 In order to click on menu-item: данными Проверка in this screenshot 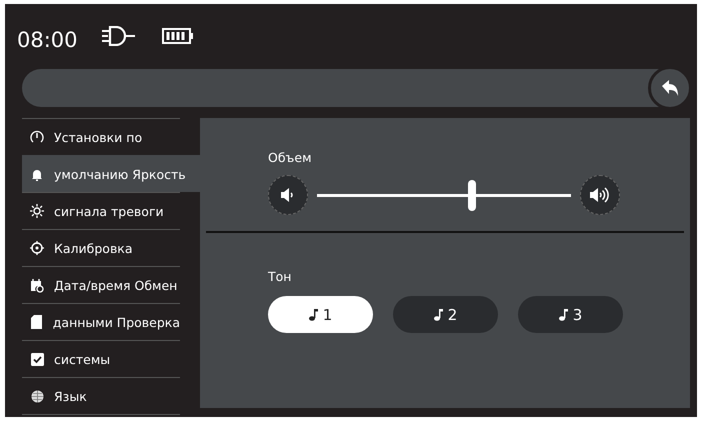, I will do `click(101, 321)`.